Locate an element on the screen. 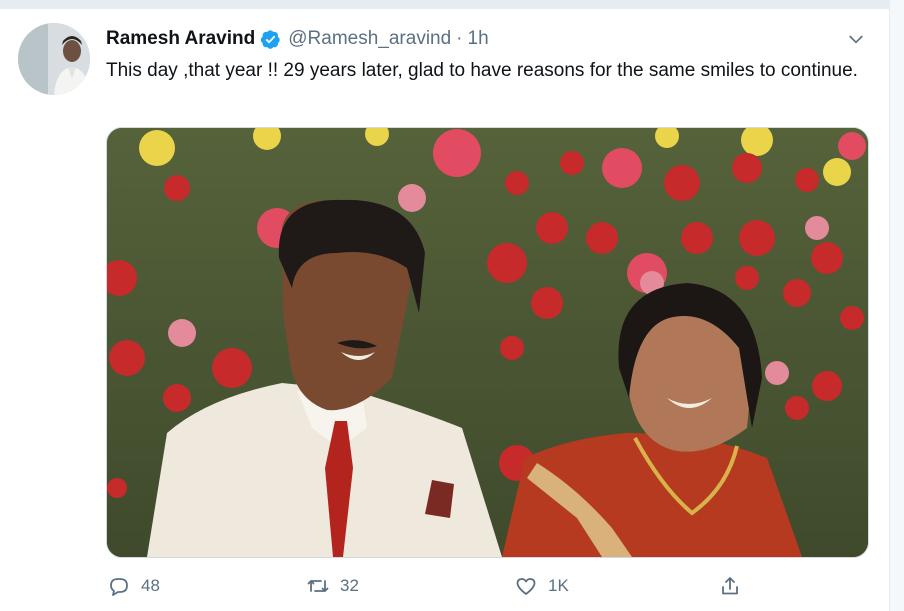  like-count: 1K is located at coordinates (558, 585).